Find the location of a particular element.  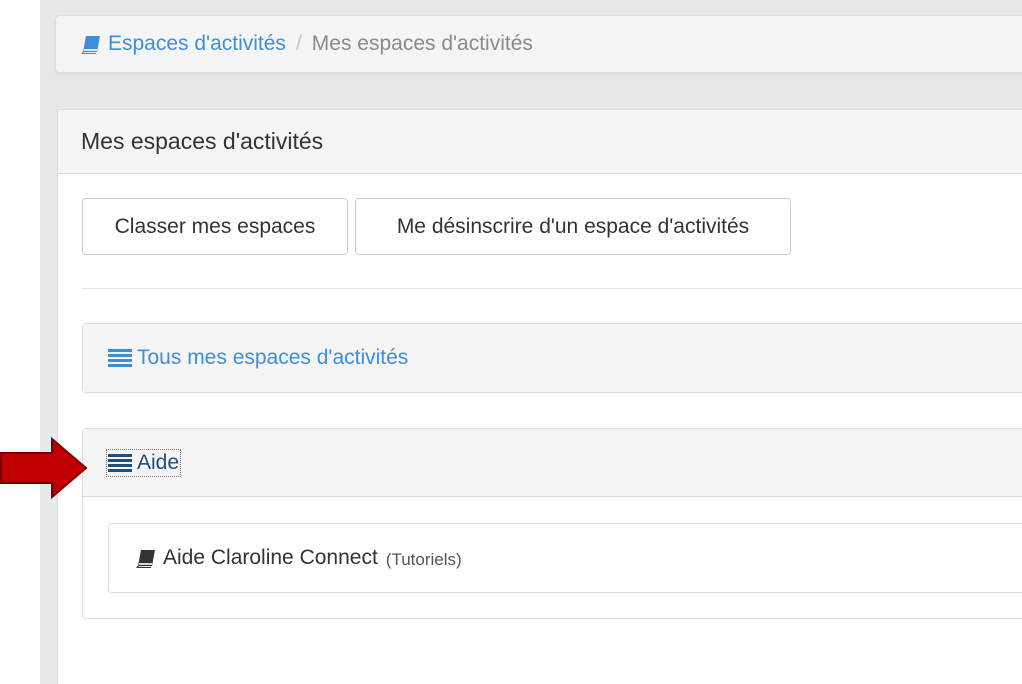

space-item: Aide Claroline Connect (Tutoriels) is located at coordinates (565, 558).